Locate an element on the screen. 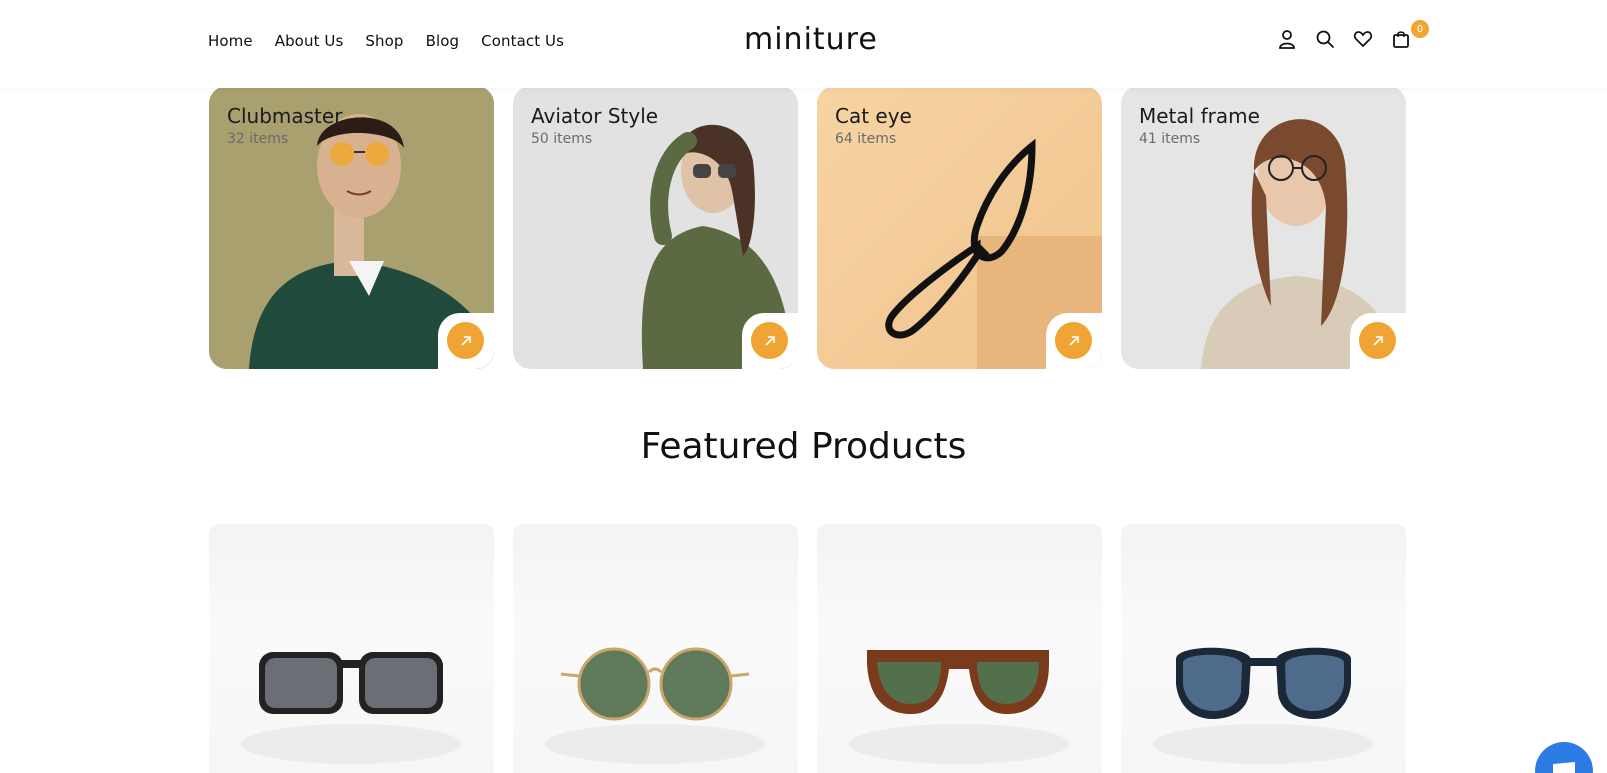  header-icons: 0 is located at coordinates (1352, 35).